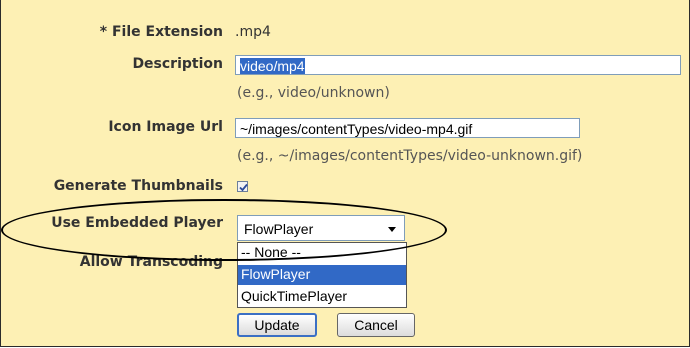 The width and height of the screenshot is (690, 348). Describe the element at coordinates (322, 297) in the screenshot. I see `dropdown-option-quicktimeplayer: QuickTimePlayer` at that location.